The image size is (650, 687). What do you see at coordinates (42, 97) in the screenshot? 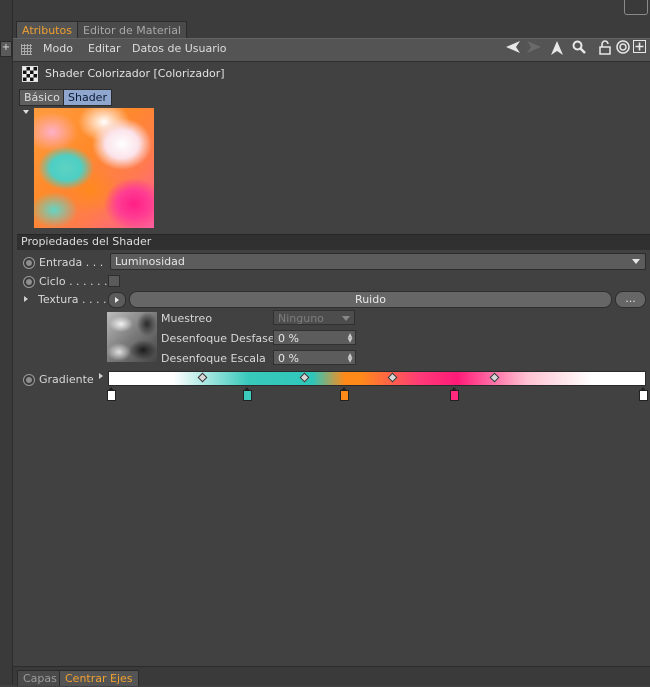
I see `subtab-basico: Básico` at bounding box center [42, 97].